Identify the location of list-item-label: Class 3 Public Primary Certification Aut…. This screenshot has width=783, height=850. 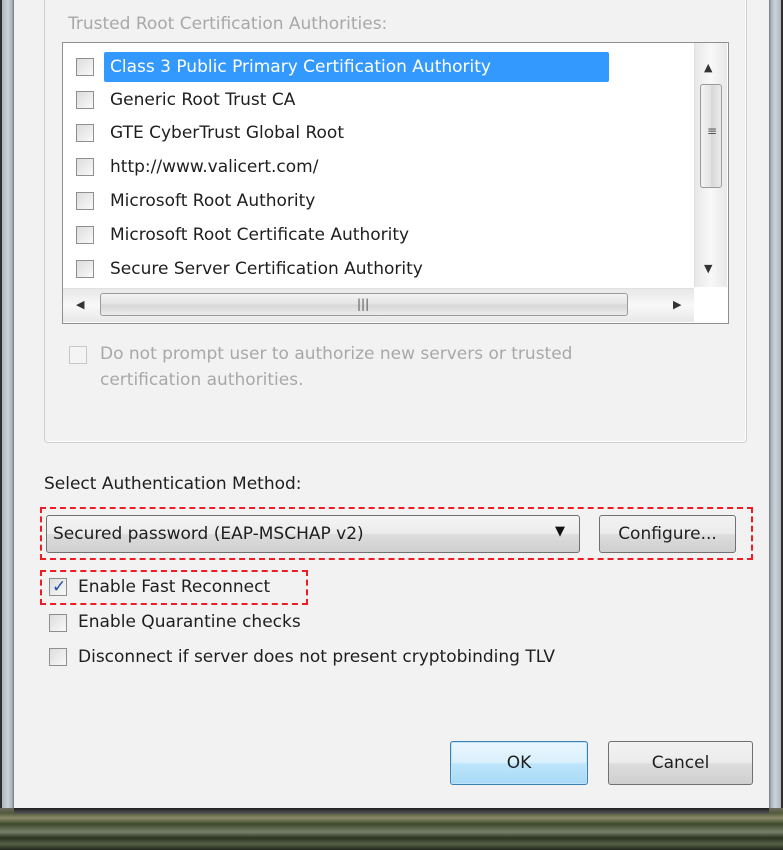
(300, 67).